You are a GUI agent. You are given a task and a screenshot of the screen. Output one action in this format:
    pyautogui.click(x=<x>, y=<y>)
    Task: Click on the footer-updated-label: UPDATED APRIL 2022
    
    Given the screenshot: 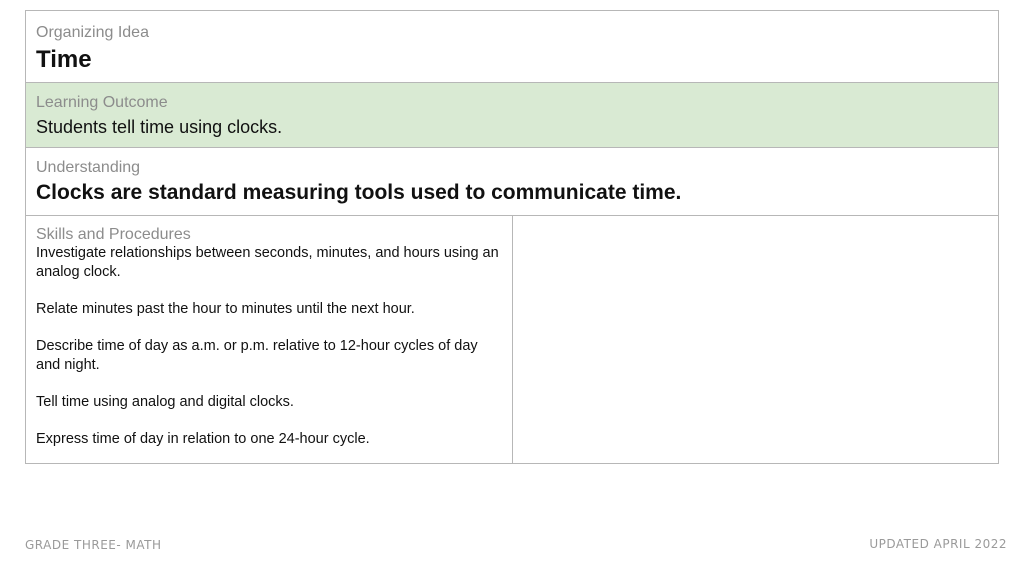 What is the action you would take?
    pyautogui.click(x=938, y=544)
    